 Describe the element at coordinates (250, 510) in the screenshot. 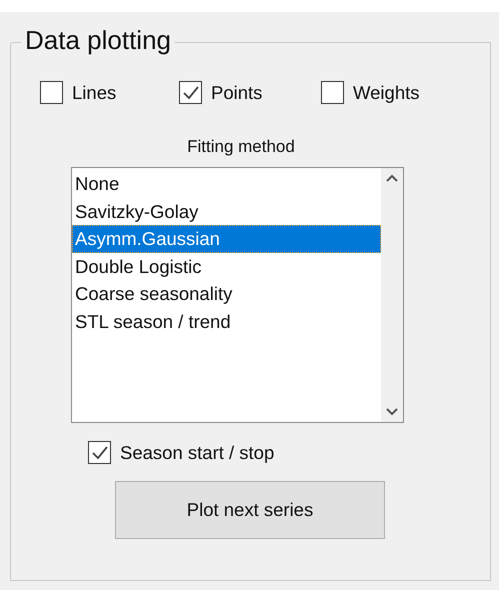

I see `plot-button: Plot next series` at that location.